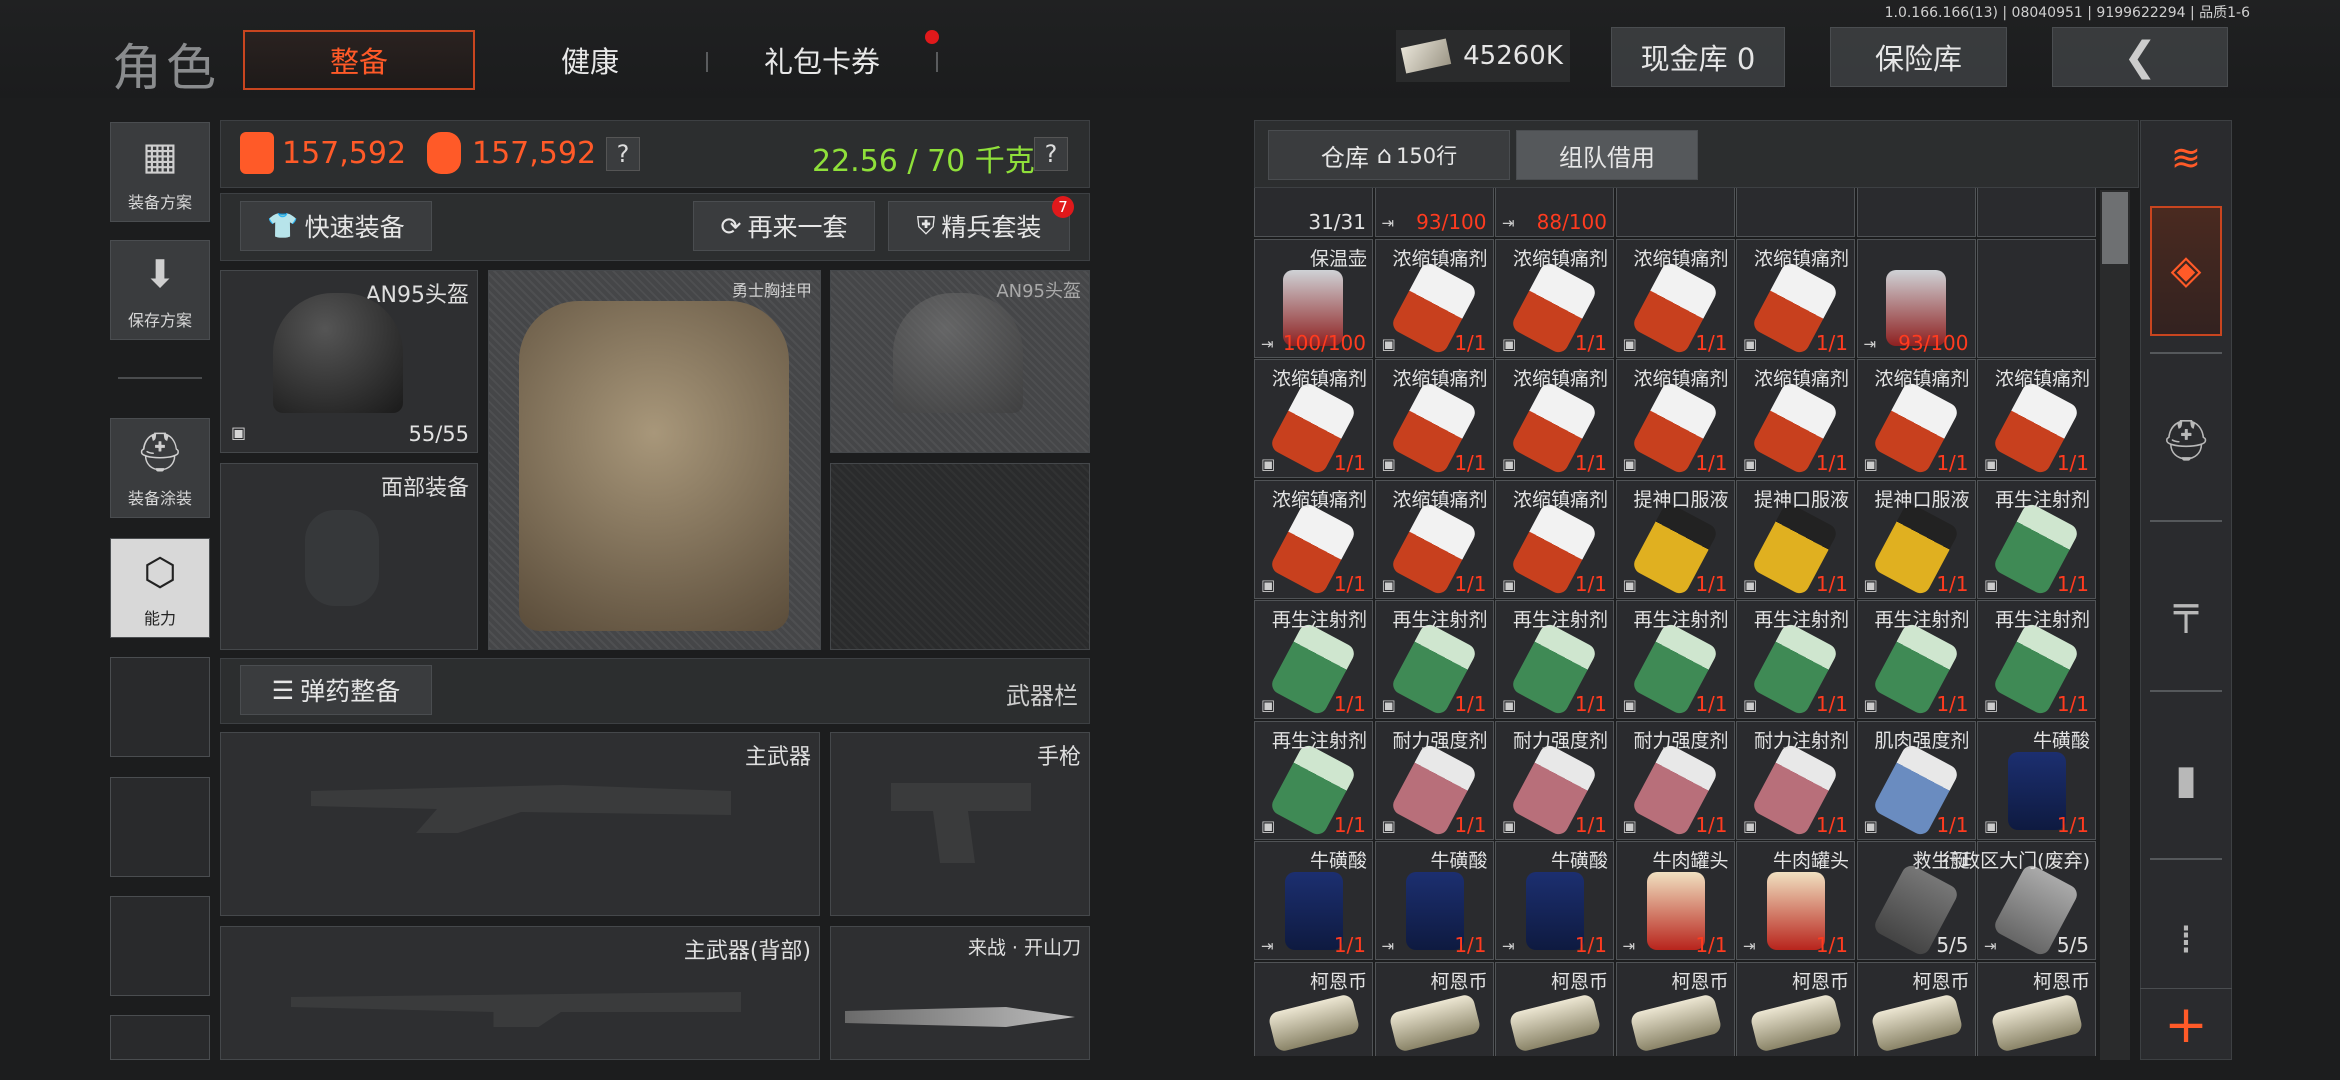 This screenshot has height=1080, width=2340. I want to click on pistol-image, so click(961, 823).